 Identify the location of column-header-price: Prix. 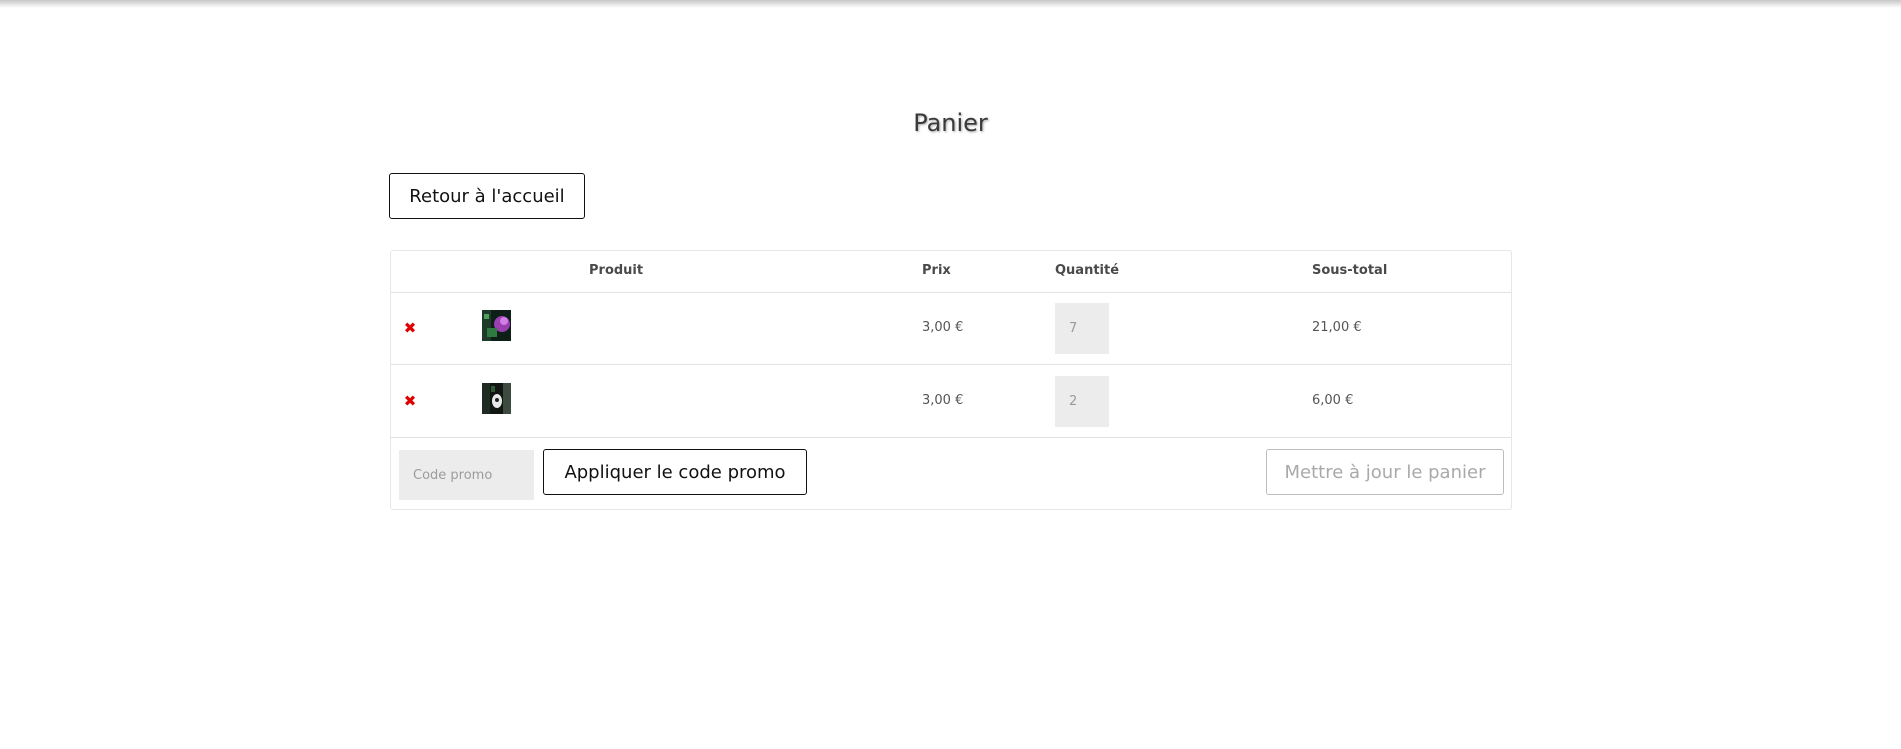
(936, 270).